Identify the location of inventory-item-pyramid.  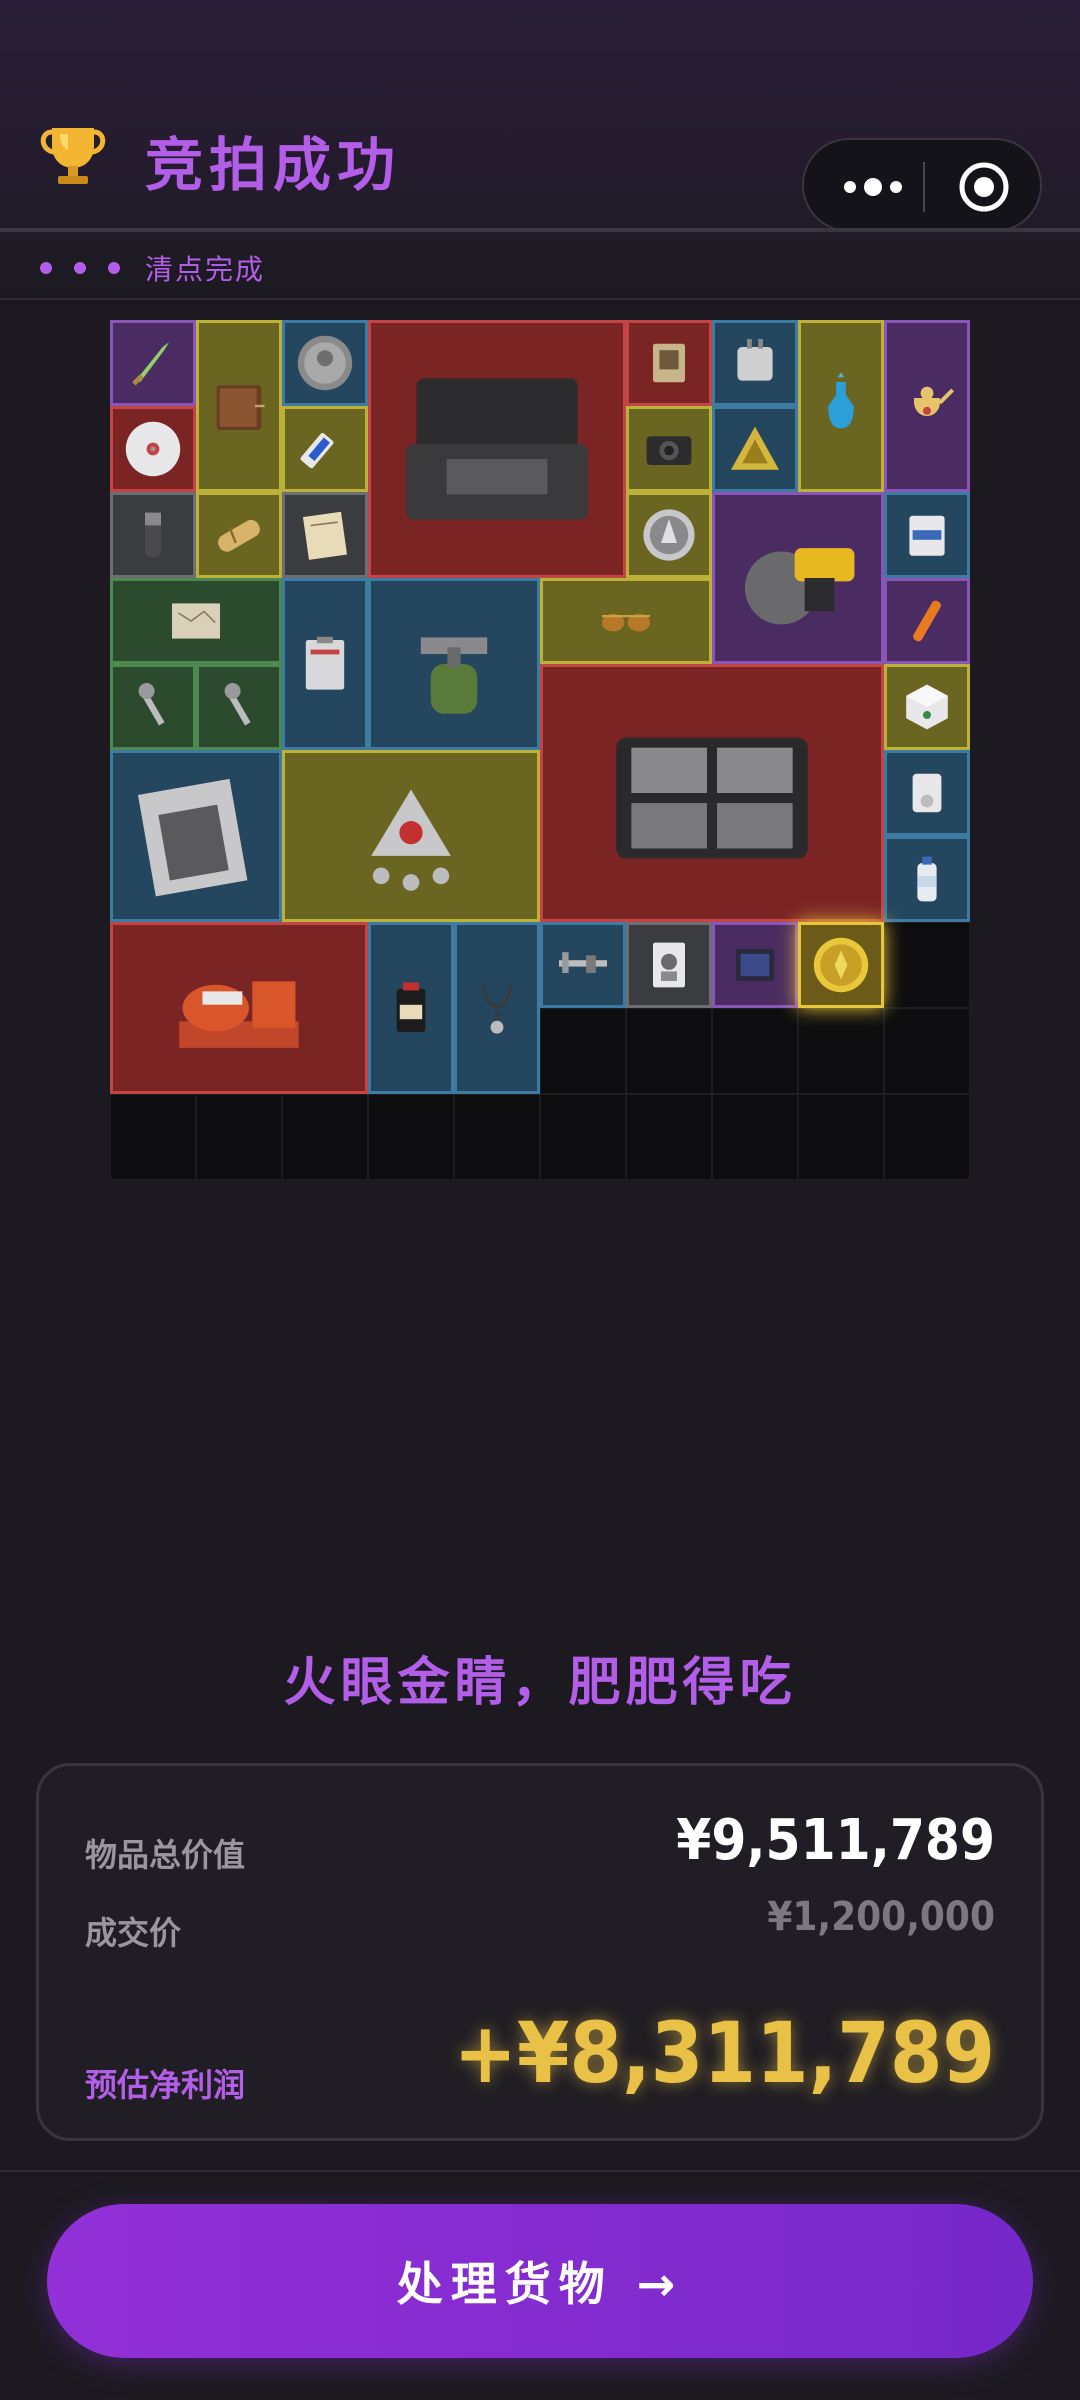
(755, 449).